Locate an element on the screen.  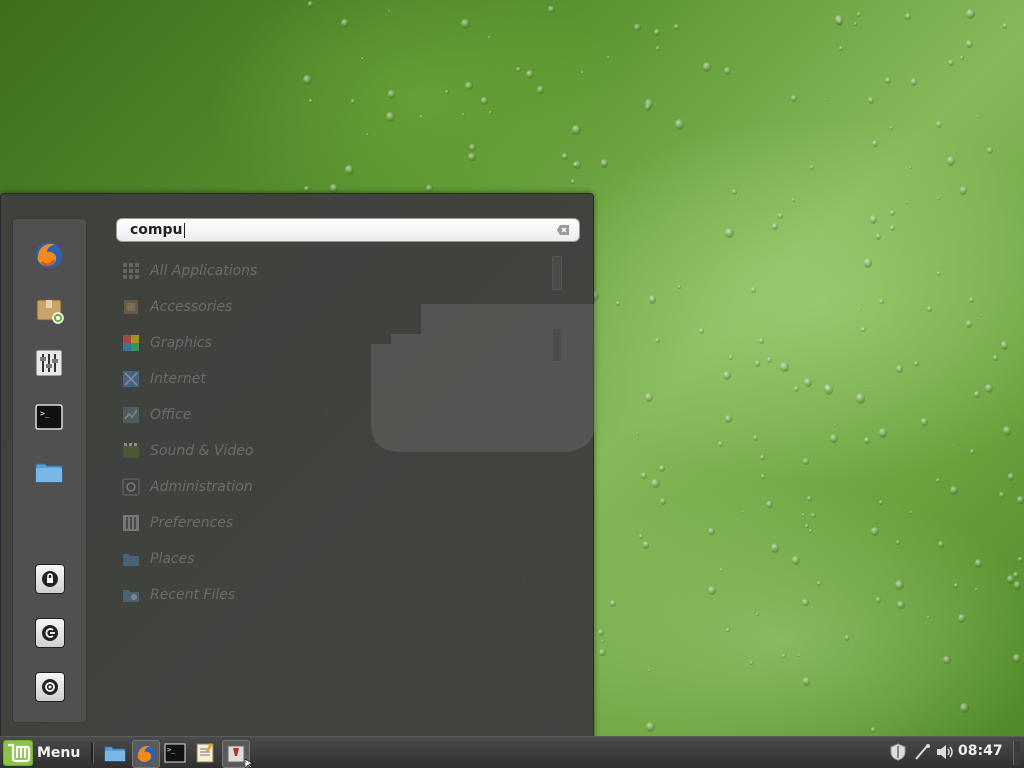
category-preferences: Preferences is located at coordinates (271, 523).